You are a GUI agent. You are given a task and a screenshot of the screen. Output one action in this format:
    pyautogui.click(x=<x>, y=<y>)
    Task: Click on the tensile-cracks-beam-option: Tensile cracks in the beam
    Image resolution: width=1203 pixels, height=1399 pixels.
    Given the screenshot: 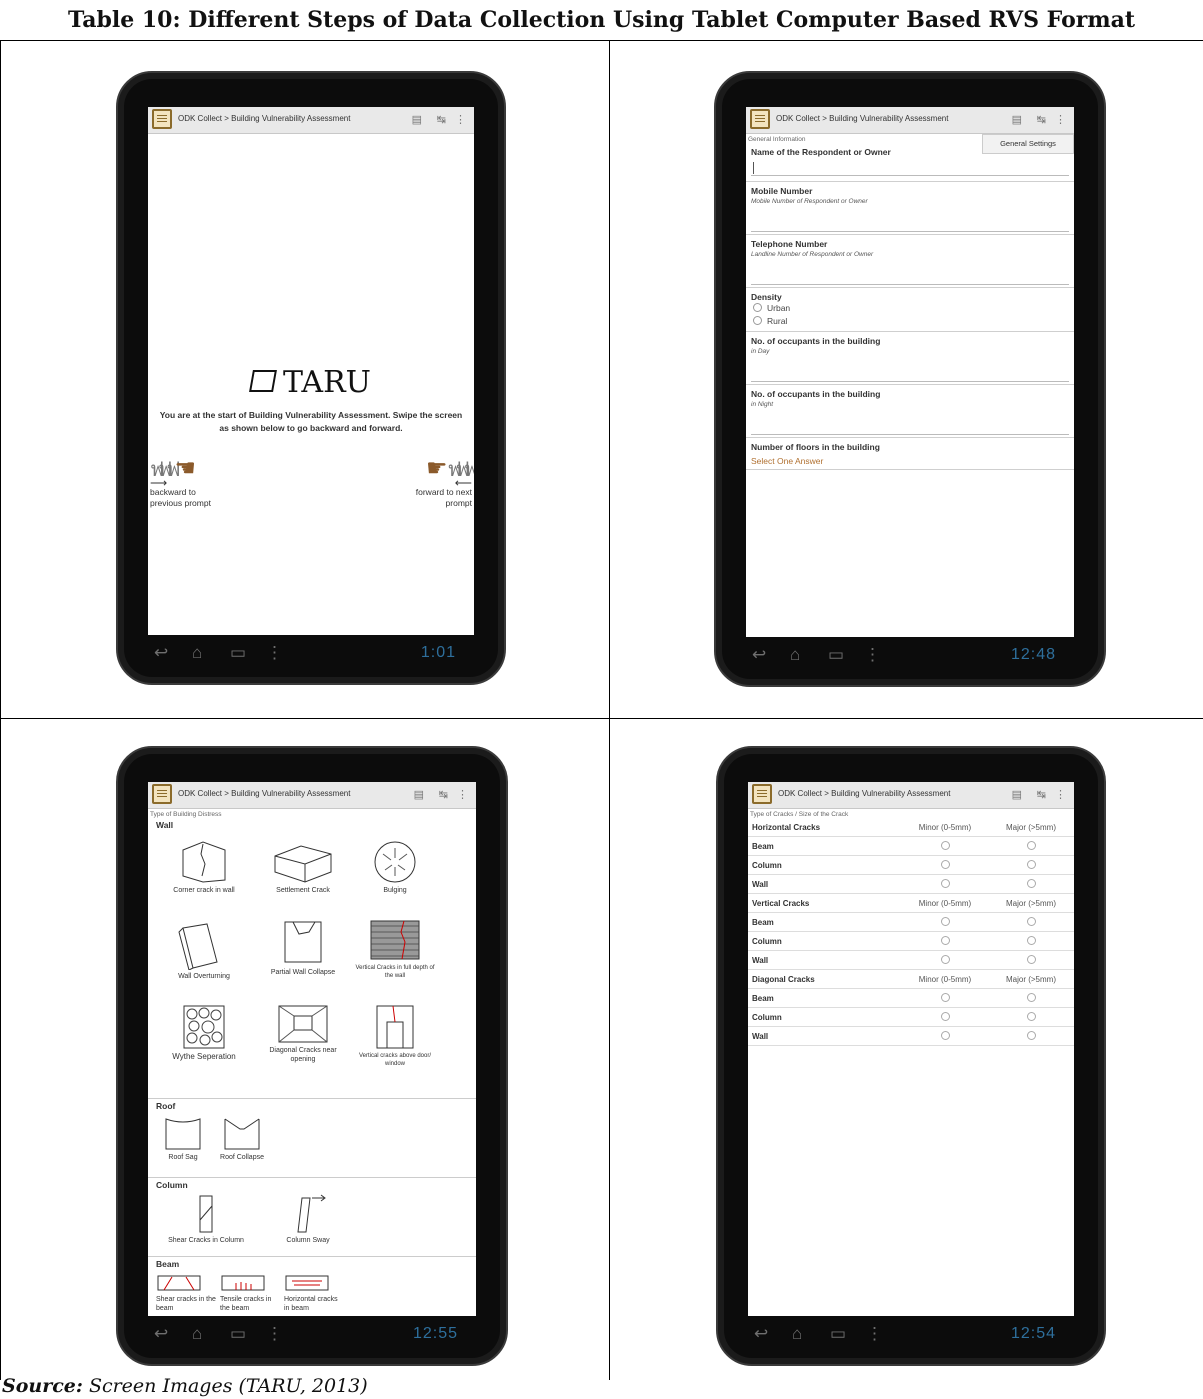 What is the action you would take?
    pyautogui.click(x=250, y=1293)
    